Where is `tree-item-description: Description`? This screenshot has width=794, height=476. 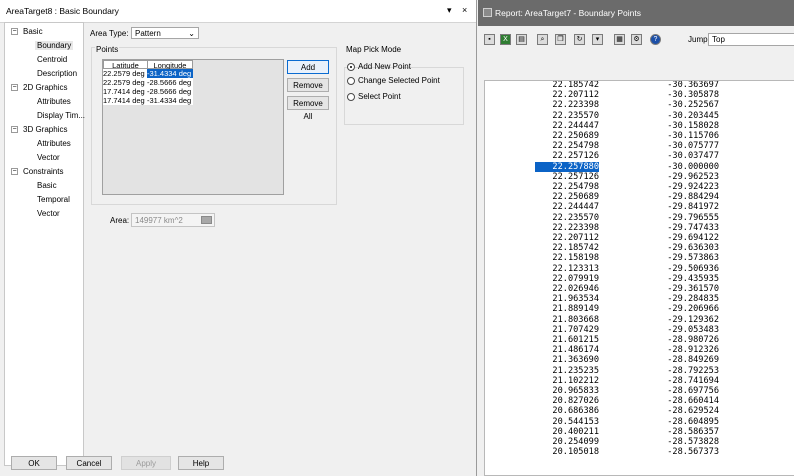
tree-item-description: Description is located at coordinates (57, 74).